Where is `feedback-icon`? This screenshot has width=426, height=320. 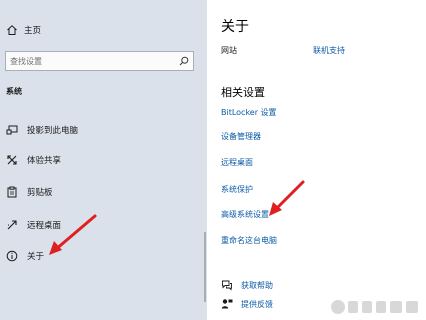
feedback-icon is located at coordinates (227, 304).